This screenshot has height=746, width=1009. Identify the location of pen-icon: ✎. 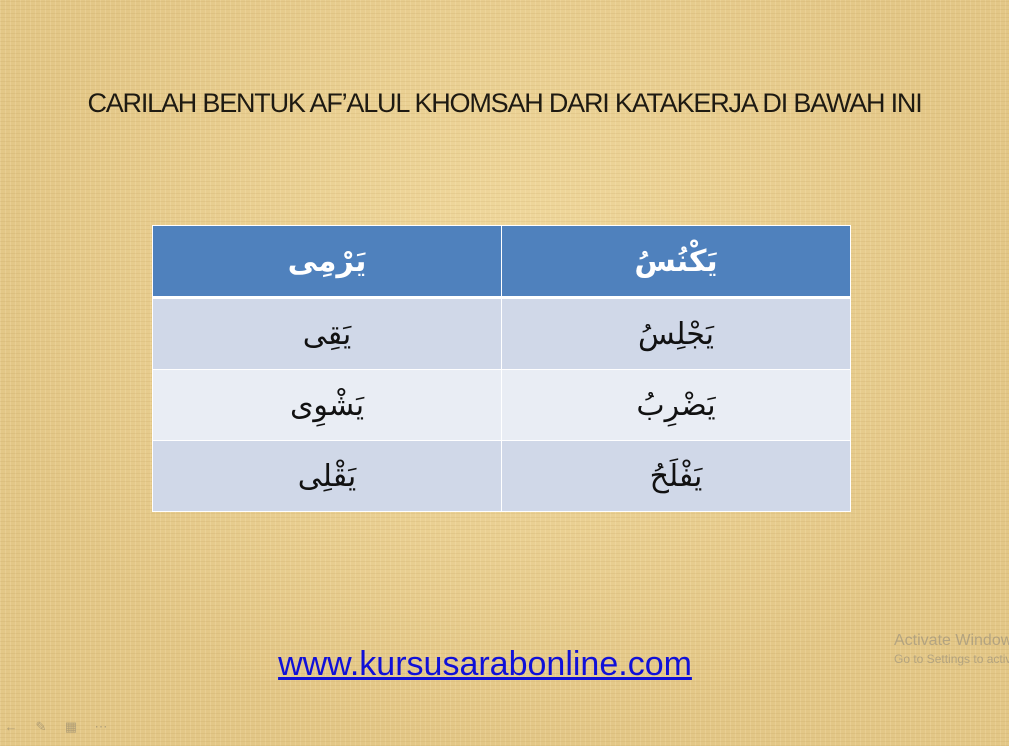
(41, 727).